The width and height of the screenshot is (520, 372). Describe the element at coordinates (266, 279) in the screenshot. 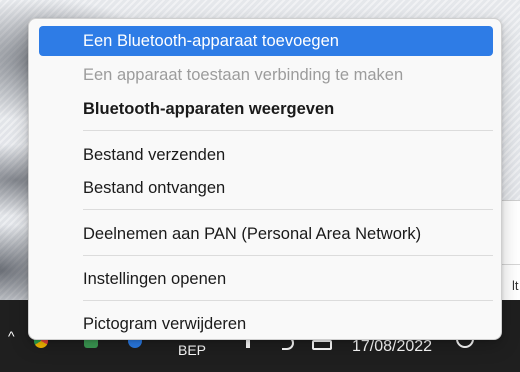

I see `menu-item-open-settings: Instellingen openen` at that location.